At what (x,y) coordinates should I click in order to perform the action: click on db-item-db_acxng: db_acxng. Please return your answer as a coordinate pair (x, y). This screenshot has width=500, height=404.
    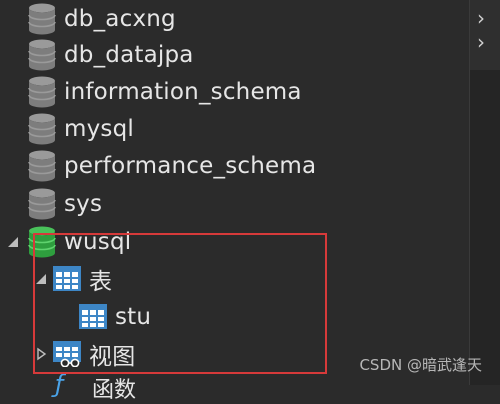
    Looking at the image, I should click on (235, 18).